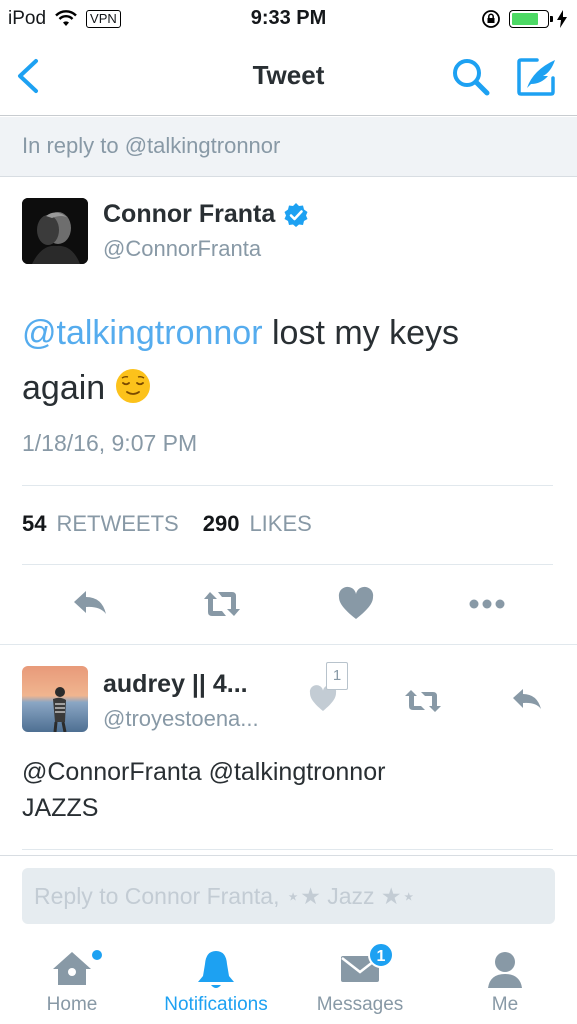 Image resolution: width=577 pixels, height=1024 pixels. Describe the element at coordinates (288, 77) in the screenshot. I see `navigation-bar: Tweet` at that location.